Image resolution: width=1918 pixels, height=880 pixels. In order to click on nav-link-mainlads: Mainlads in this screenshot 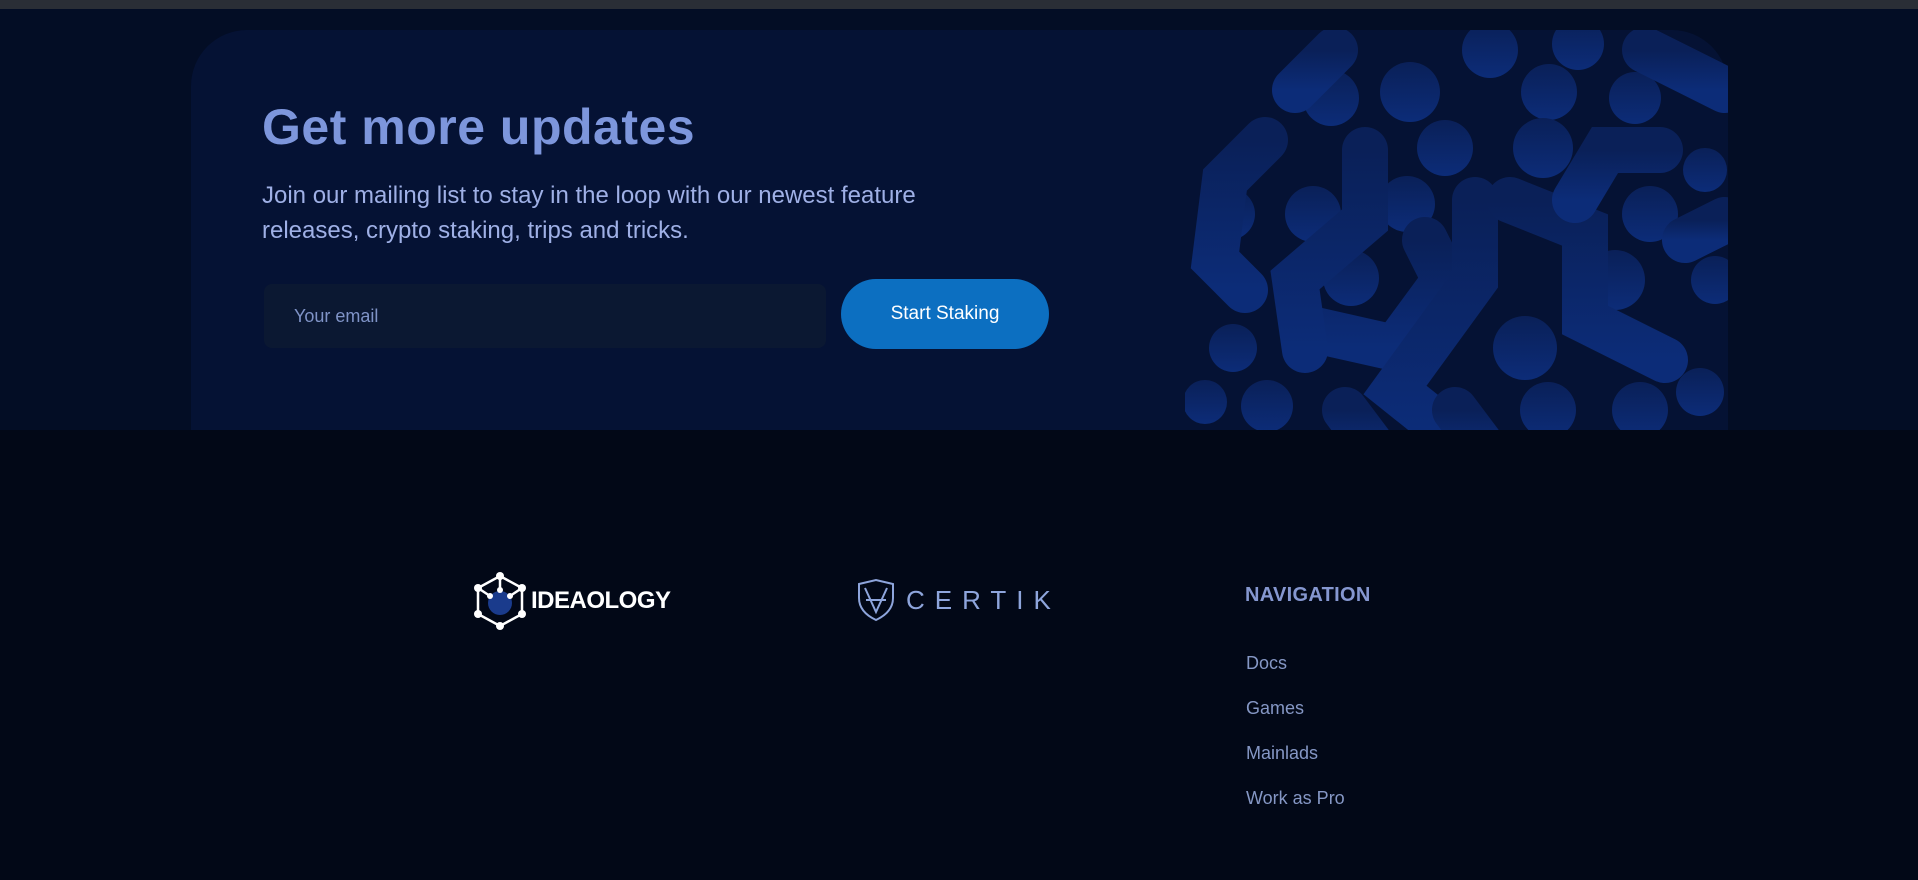, I will do `click(1295, 765)`.